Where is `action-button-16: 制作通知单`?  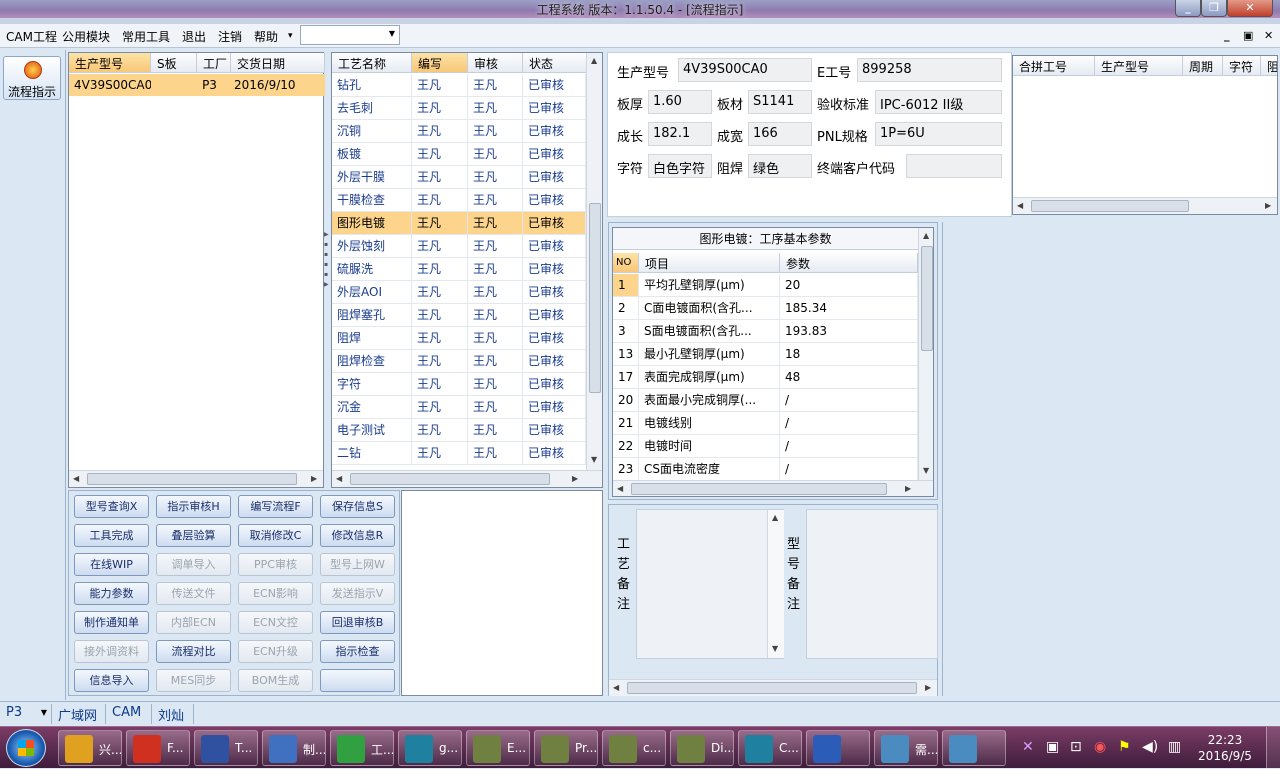 action-button-16: 制作通知单 is located at coordinates (111, 622).